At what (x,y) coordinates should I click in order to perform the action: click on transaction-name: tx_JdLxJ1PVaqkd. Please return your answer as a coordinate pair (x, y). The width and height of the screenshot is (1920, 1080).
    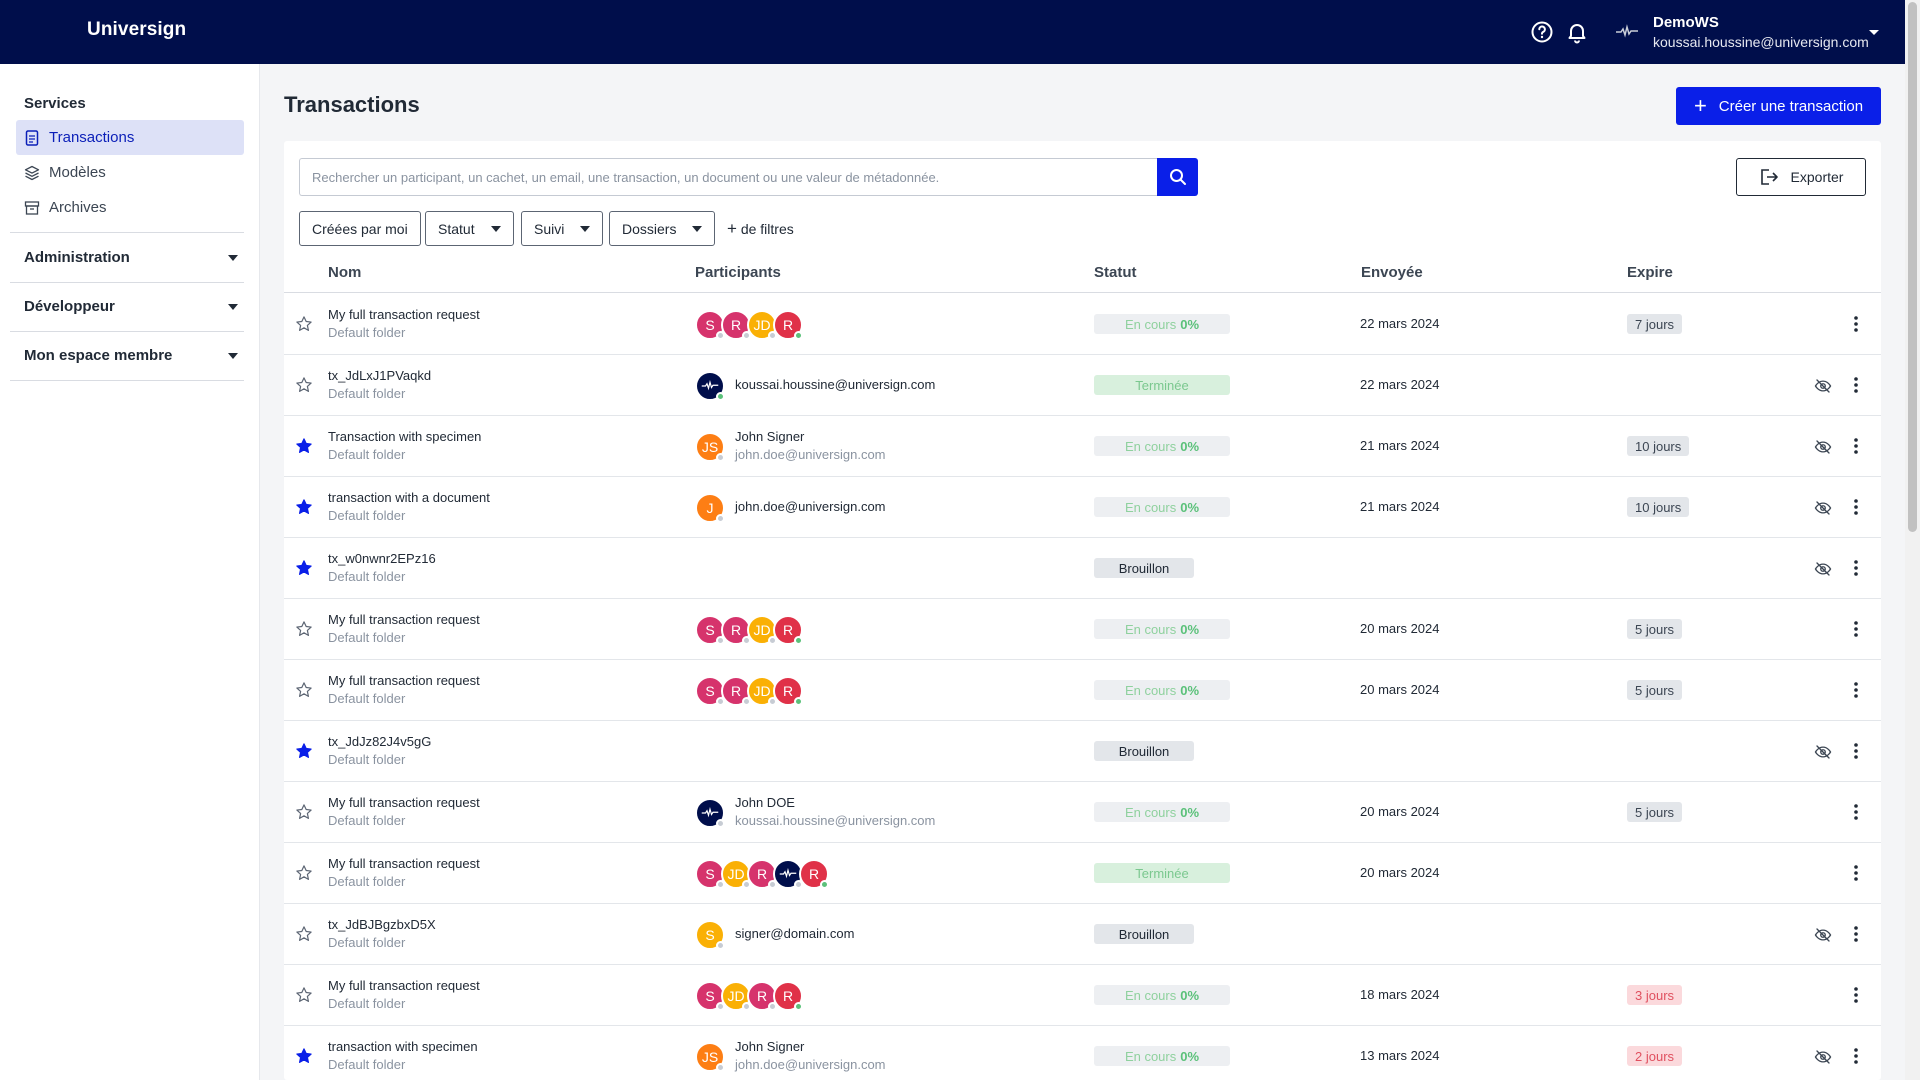
    Looking at the image, I should click on (379, 375).